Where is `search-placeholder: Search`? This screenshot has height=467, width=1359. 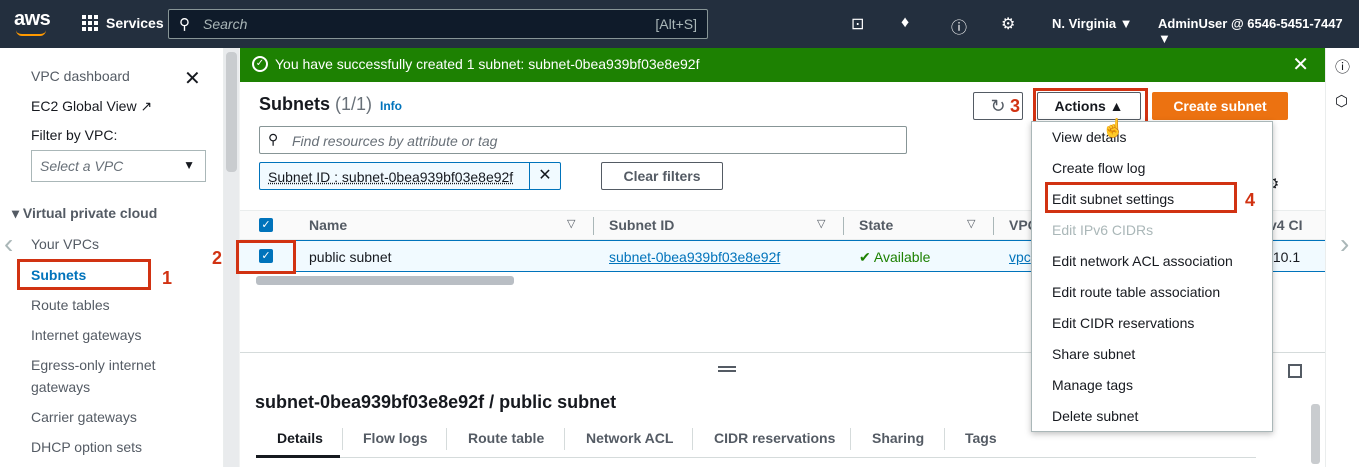
search-placeholder: Search is located at coordinates (225, 24).